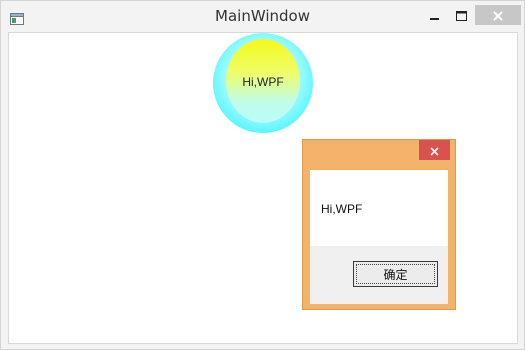 This screenshot has width=525, height=350. I want to click on message-box-close-button, so click(434, 150).